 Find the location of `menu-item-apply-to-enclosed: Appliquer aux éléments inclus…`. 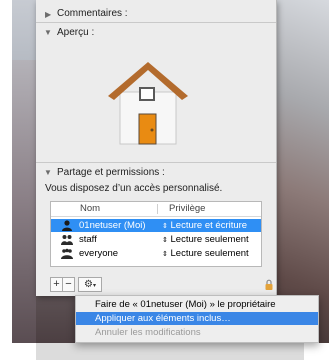

menu-item-apply-to-enclosed: Appliquer aux éléments inclus… is located at coordinates (197, 318).